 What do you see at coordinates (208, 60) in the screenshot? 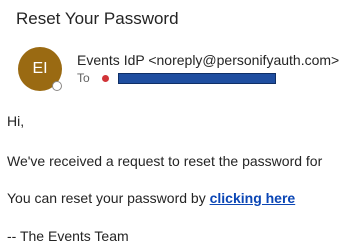
I see `sender-address: Events IdP <noreply@personifyauth.com>` at bounding box center [208, 60].